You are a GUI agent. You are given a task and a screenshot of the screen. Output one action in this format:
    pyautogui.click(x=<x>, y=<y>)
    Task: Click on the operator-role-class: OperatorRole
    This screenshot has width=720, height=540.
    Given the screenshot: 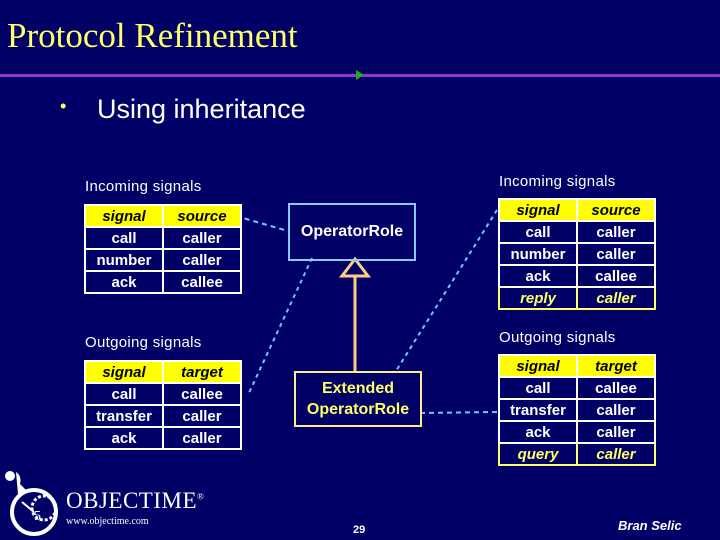 What is the action you would take?
    pyautogui.click(x=352, y=232)
    